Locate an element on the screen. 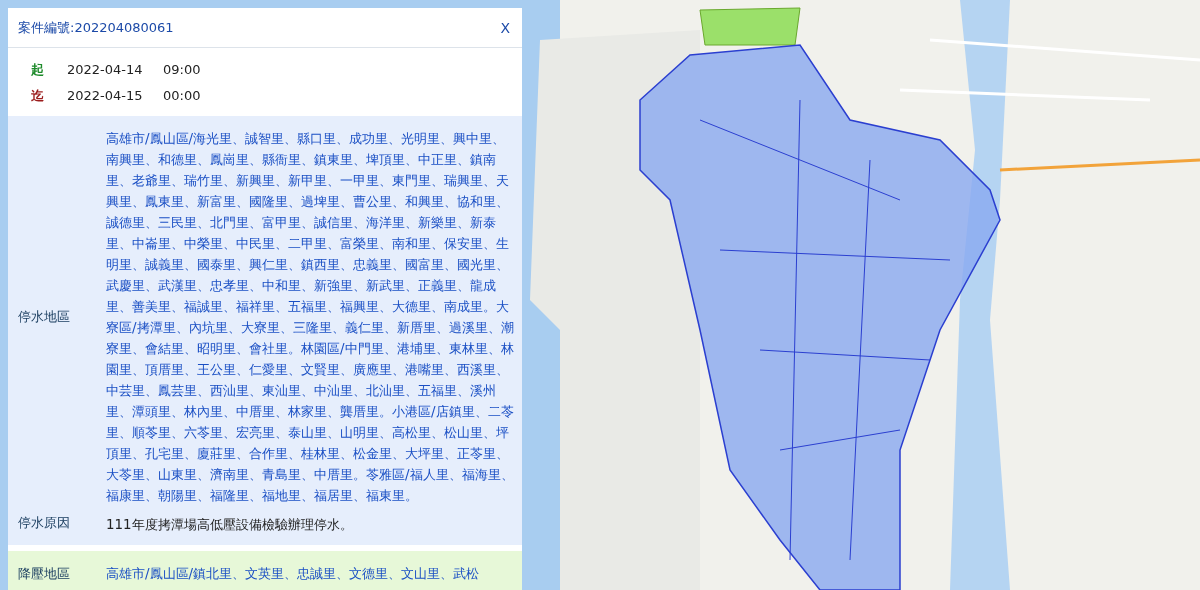 The image size is (1200, 590). schedule-label: 起 is located at coordinates (38, 70).